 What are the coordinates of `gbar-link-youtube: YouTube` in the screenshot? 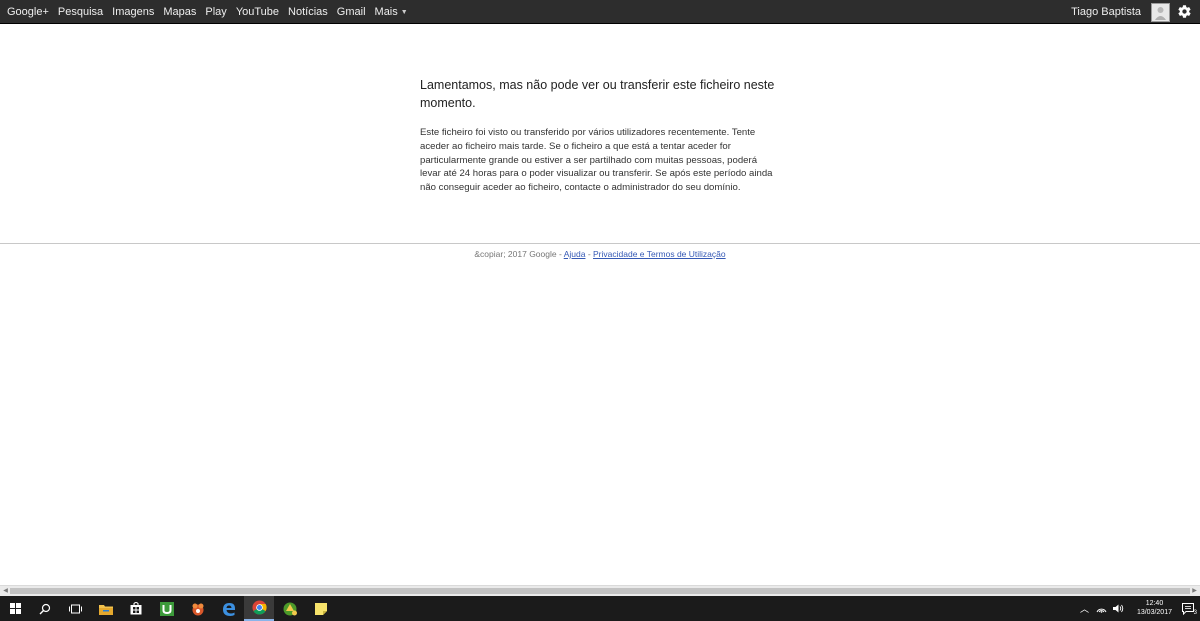 It's located at (257, 12).